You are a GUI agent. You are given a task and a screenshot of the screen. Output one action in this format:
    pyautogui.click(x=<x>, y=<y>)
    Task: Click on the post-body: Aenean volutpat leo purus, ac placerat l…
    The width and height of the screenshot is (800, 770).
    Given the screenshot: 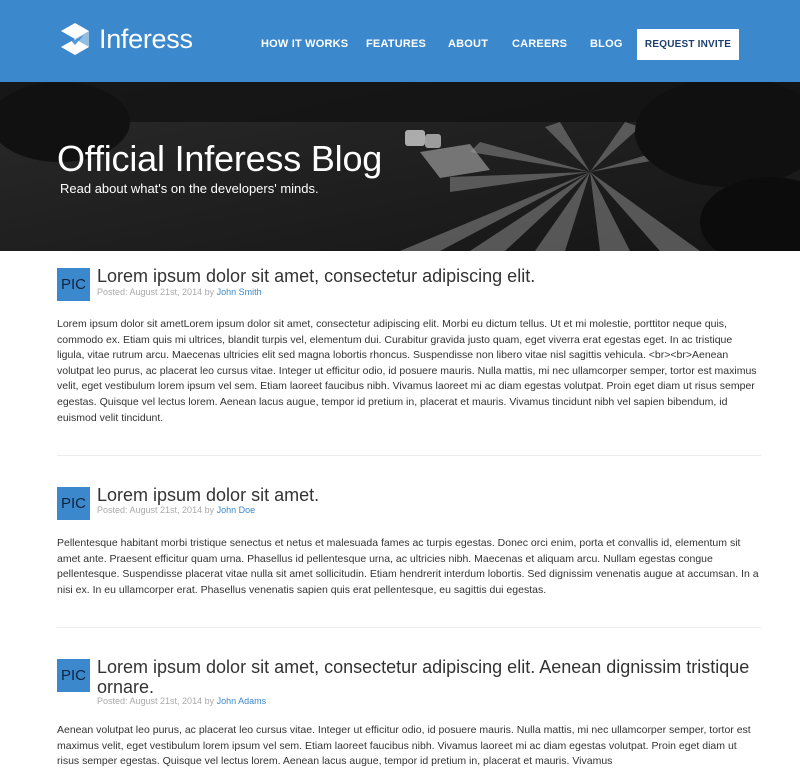 What is the action you would take?
    pyautogui.click(x=404, y=746)
    